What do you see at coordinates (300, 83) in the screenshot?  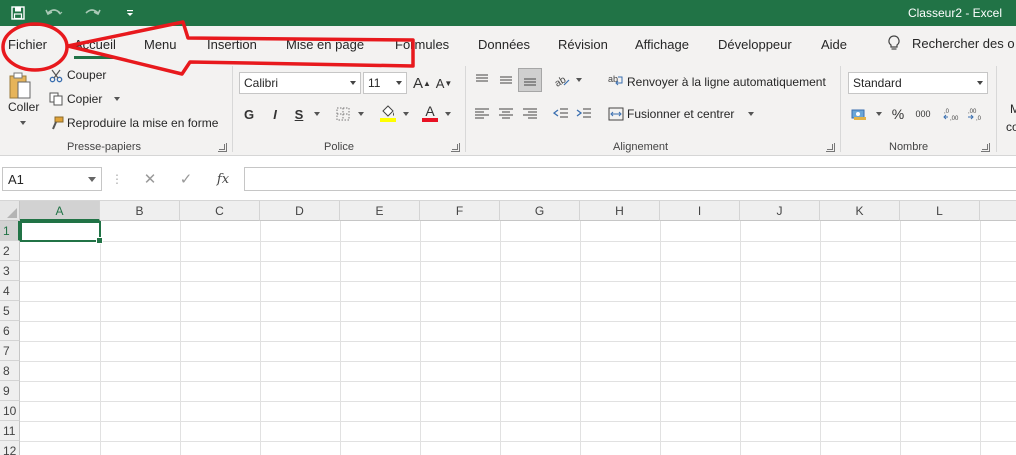 I see `font-name-dropdown: Calibri` at bounding box center [300, 83].